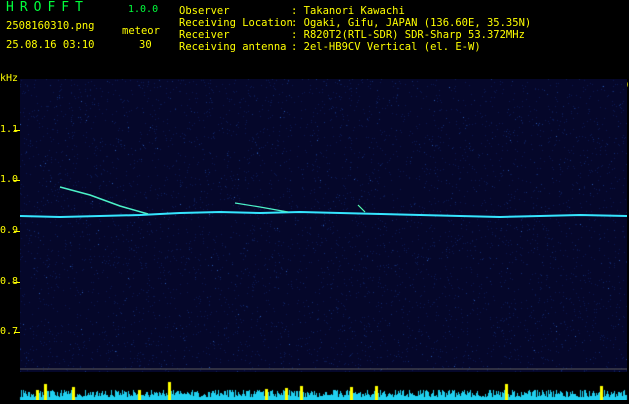 The image size is (629, 404). What do you see at coordinates (323, 214) in the screenshot?
I see `carrier-trace` at bounding box center [323, 214].